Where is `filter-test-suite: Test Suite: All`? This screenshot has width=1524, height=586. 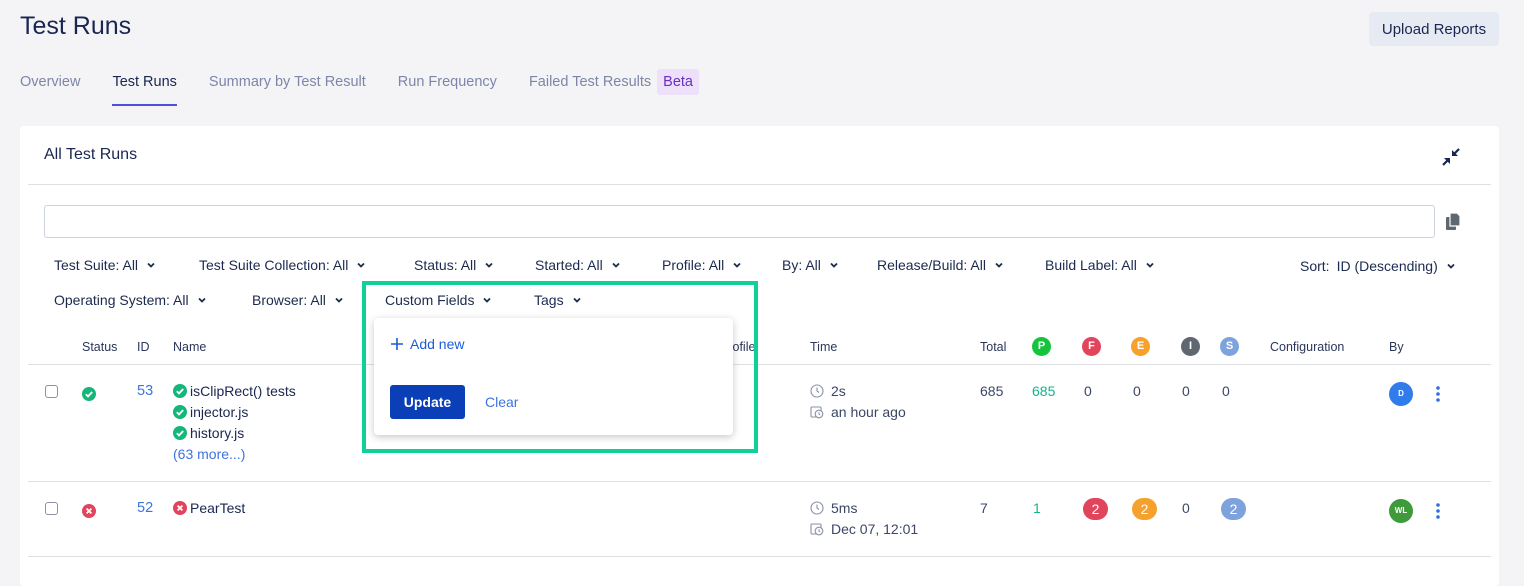 filter-test-suite: Test Suite: All is located at coordinates (105, 265).